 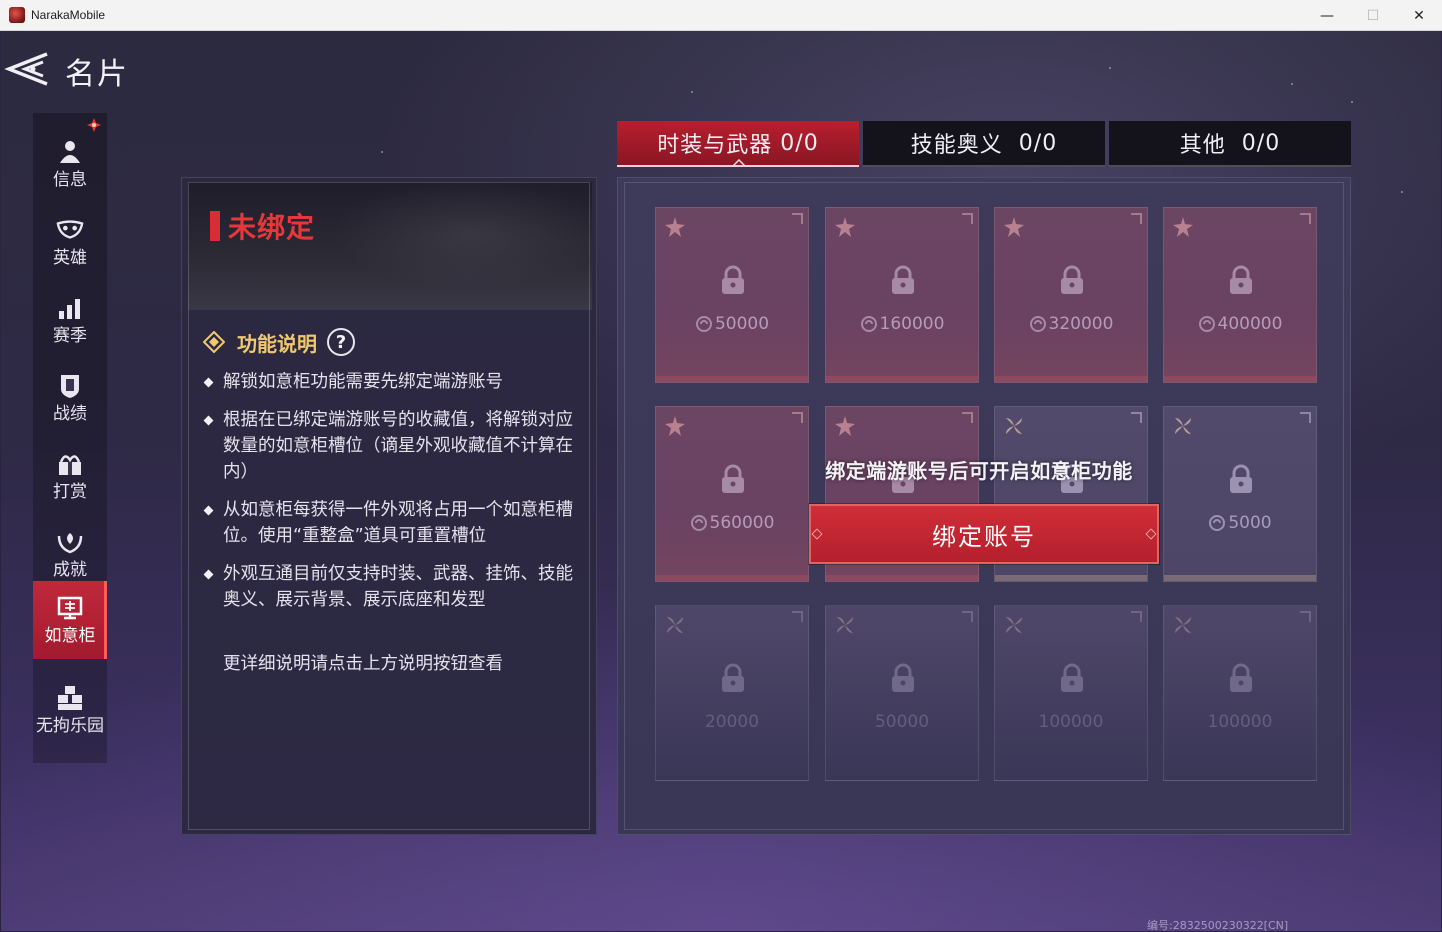 I want to click on sidebar-item-heroes: 英雄, so click(x=70, y=242).